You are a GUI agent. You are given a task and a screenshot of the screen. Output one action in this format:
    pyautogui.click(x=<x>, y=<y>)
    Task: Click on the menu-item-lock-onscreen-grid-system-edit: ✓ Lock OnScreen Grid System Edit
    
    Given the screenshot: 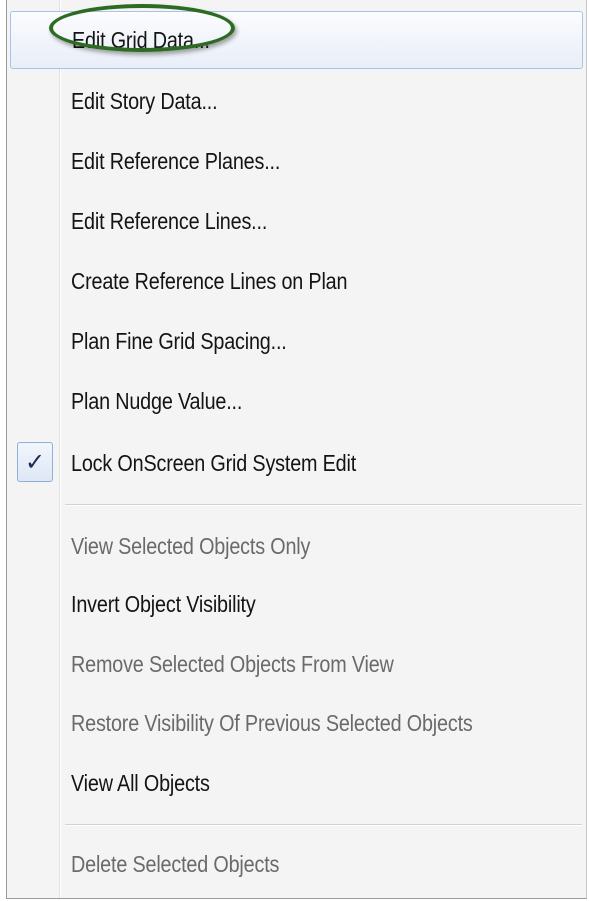 What is the action you would take?
    pyautogui.click(x=296, y=463)
    